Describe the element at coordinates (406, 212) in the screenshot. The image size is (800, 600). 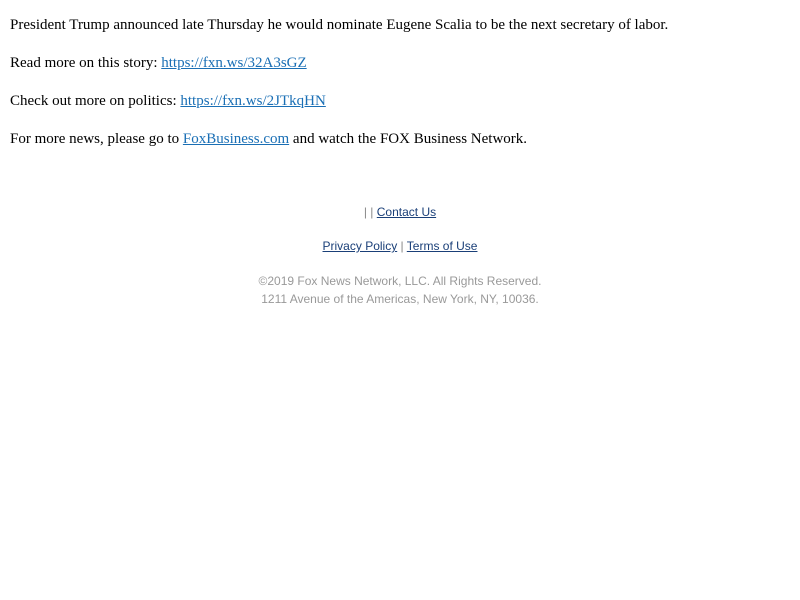
I see `contact-us-link: Contact Us` at that location.